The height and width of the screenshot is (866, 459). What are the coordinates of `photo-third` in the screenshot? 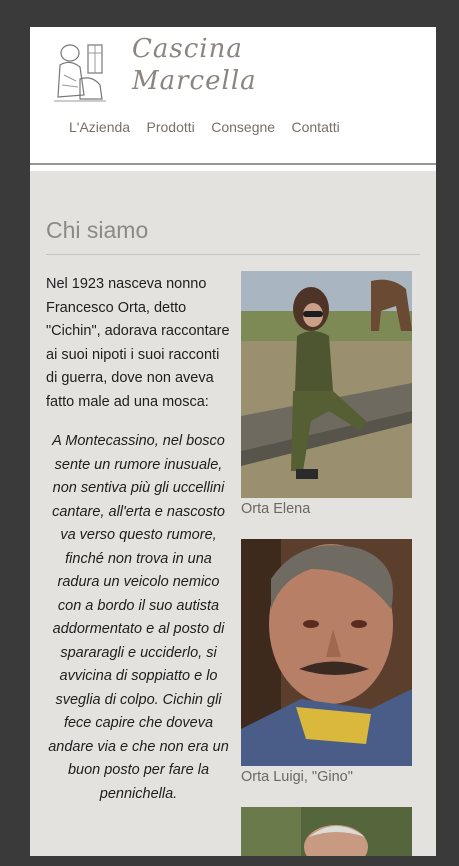 It's located at (326, 831).